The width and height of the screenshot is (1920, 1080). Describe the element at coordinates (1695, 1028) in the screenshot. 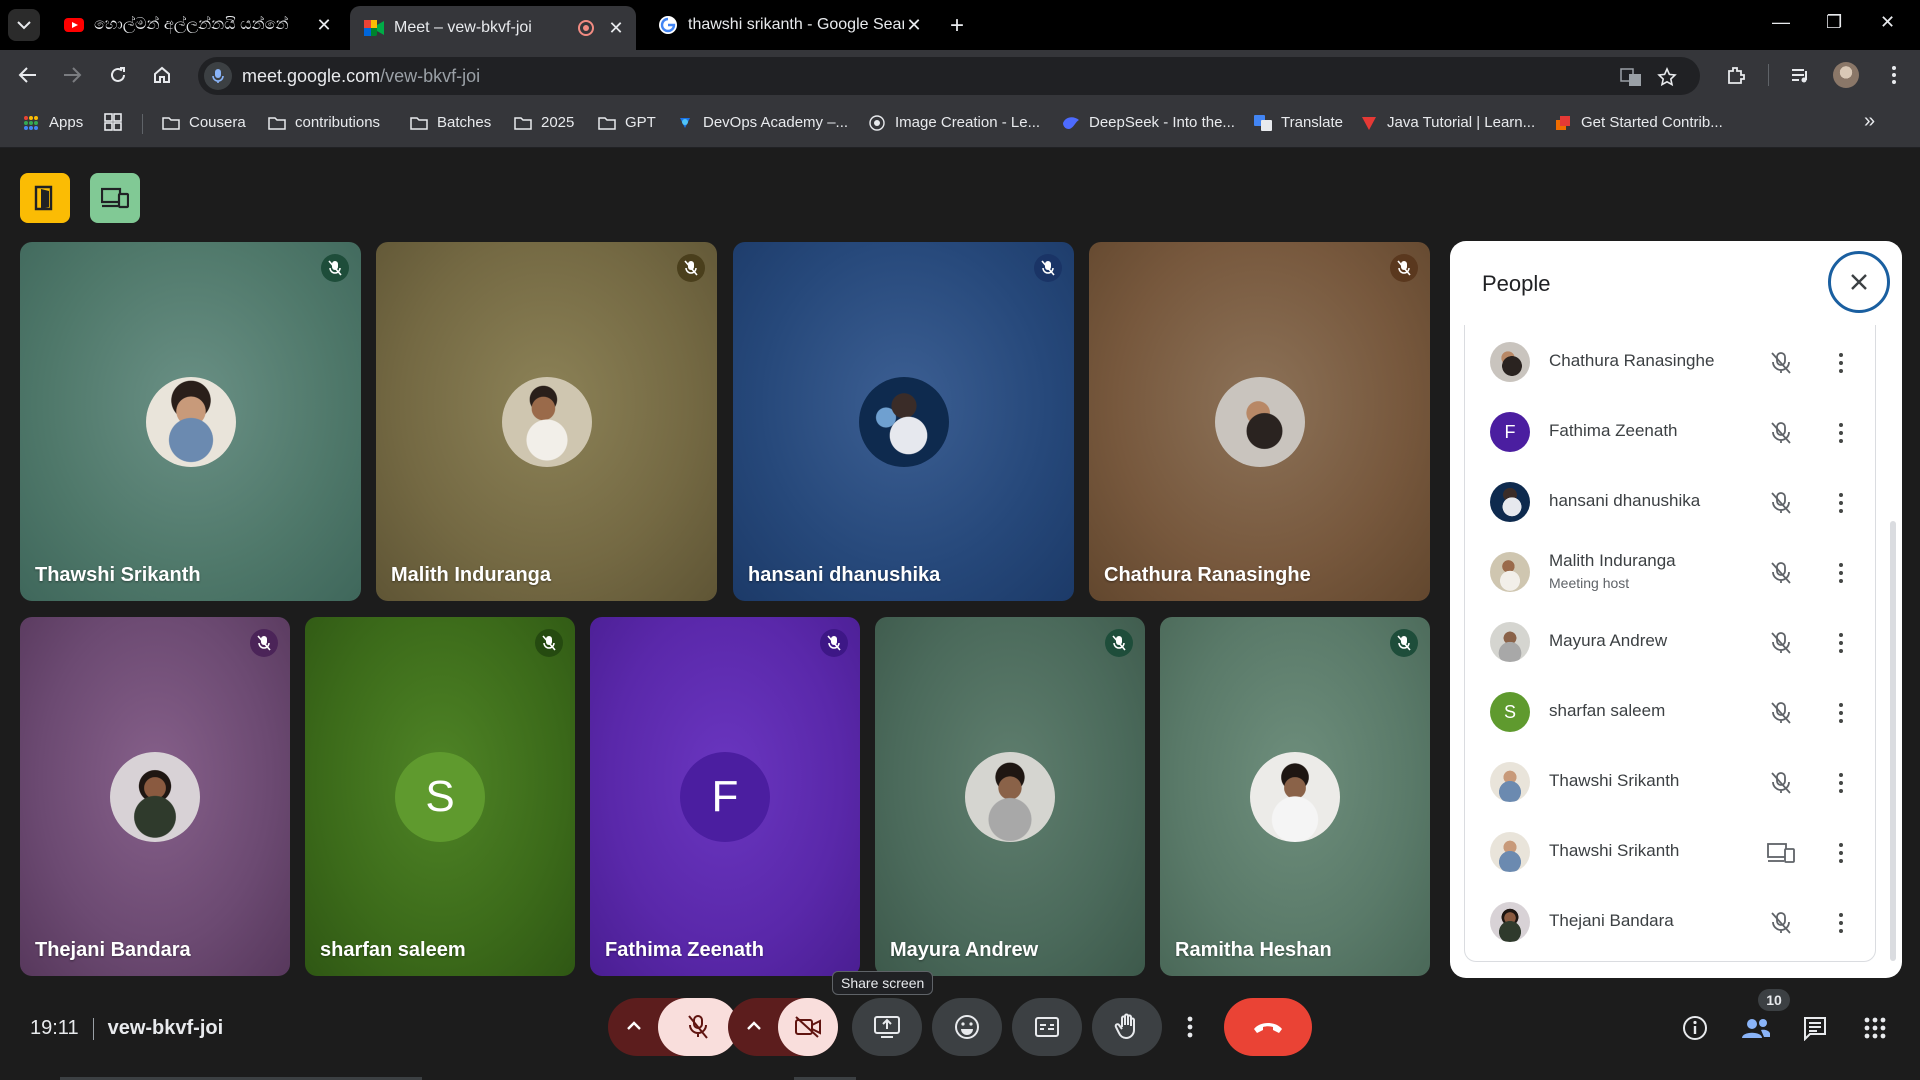

I see `meeting-details-icon` at that location.